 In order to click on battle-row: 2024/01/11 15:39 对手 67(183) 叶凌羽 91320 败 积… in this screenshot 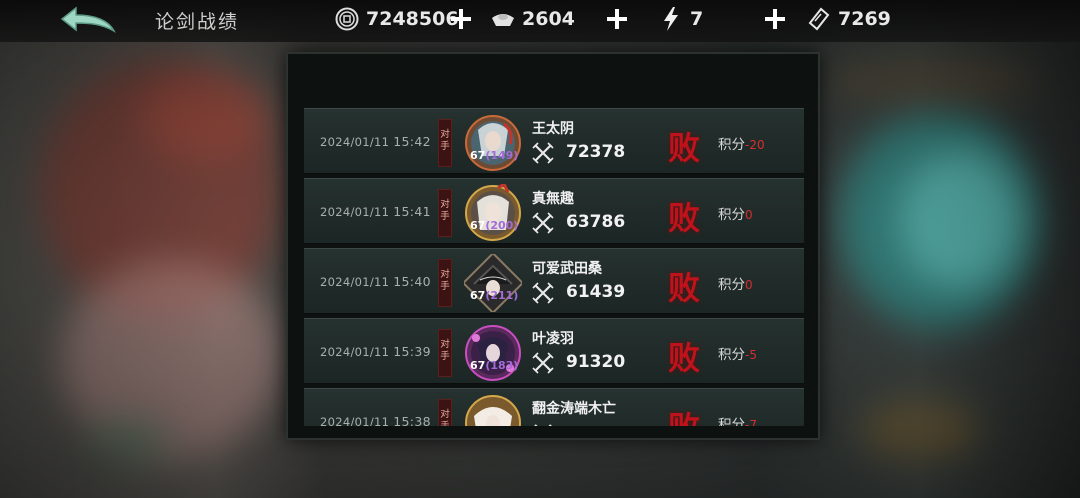, I will do `click(554, 351)`.